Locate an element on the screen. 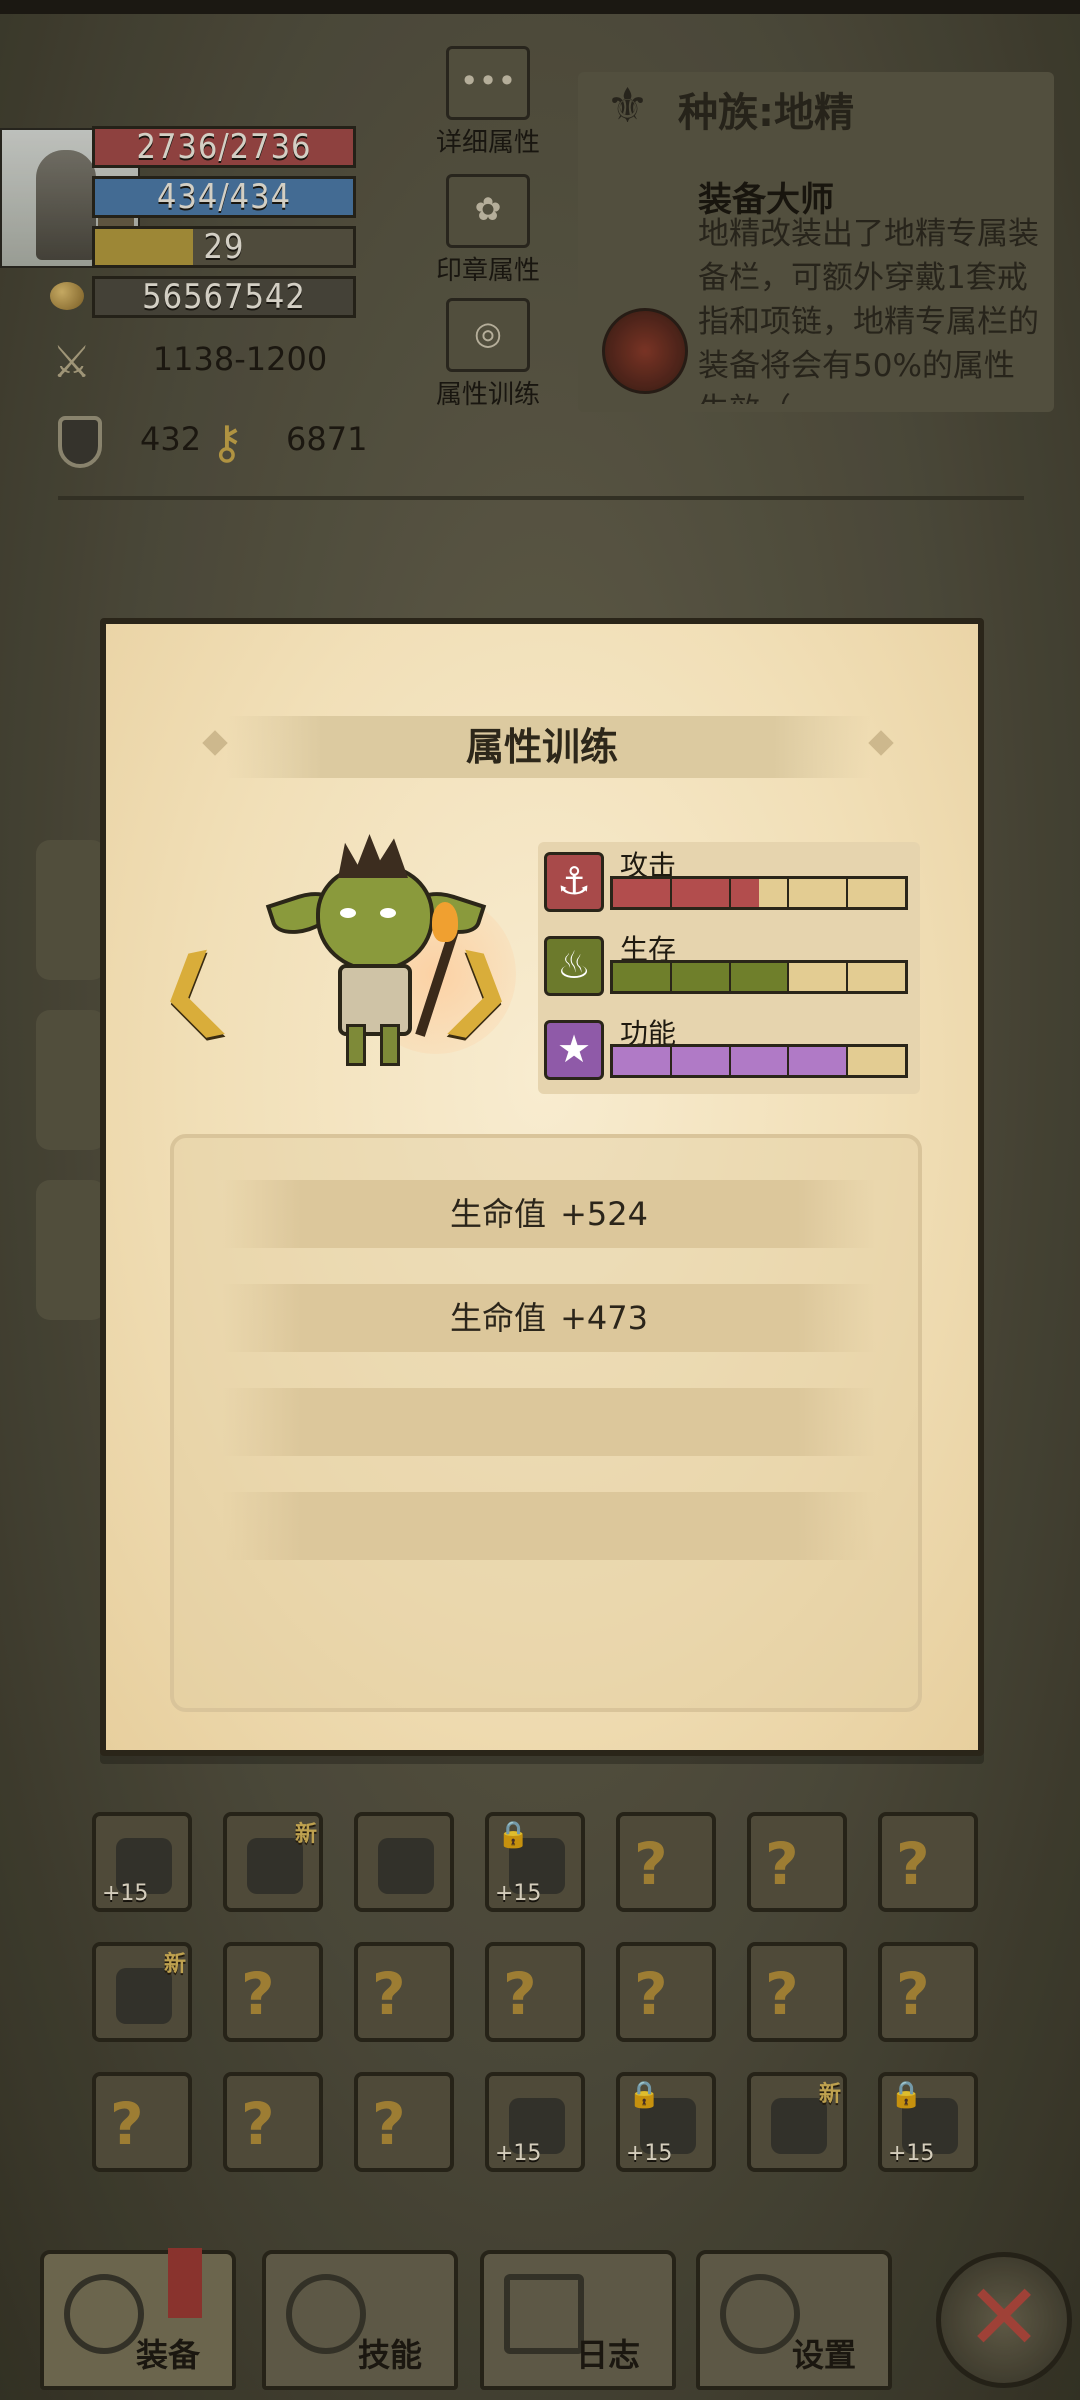 This screenshot has width=1080, height=2400. prev-arrow-icon: ❮ is located at coordinates (191, 990).